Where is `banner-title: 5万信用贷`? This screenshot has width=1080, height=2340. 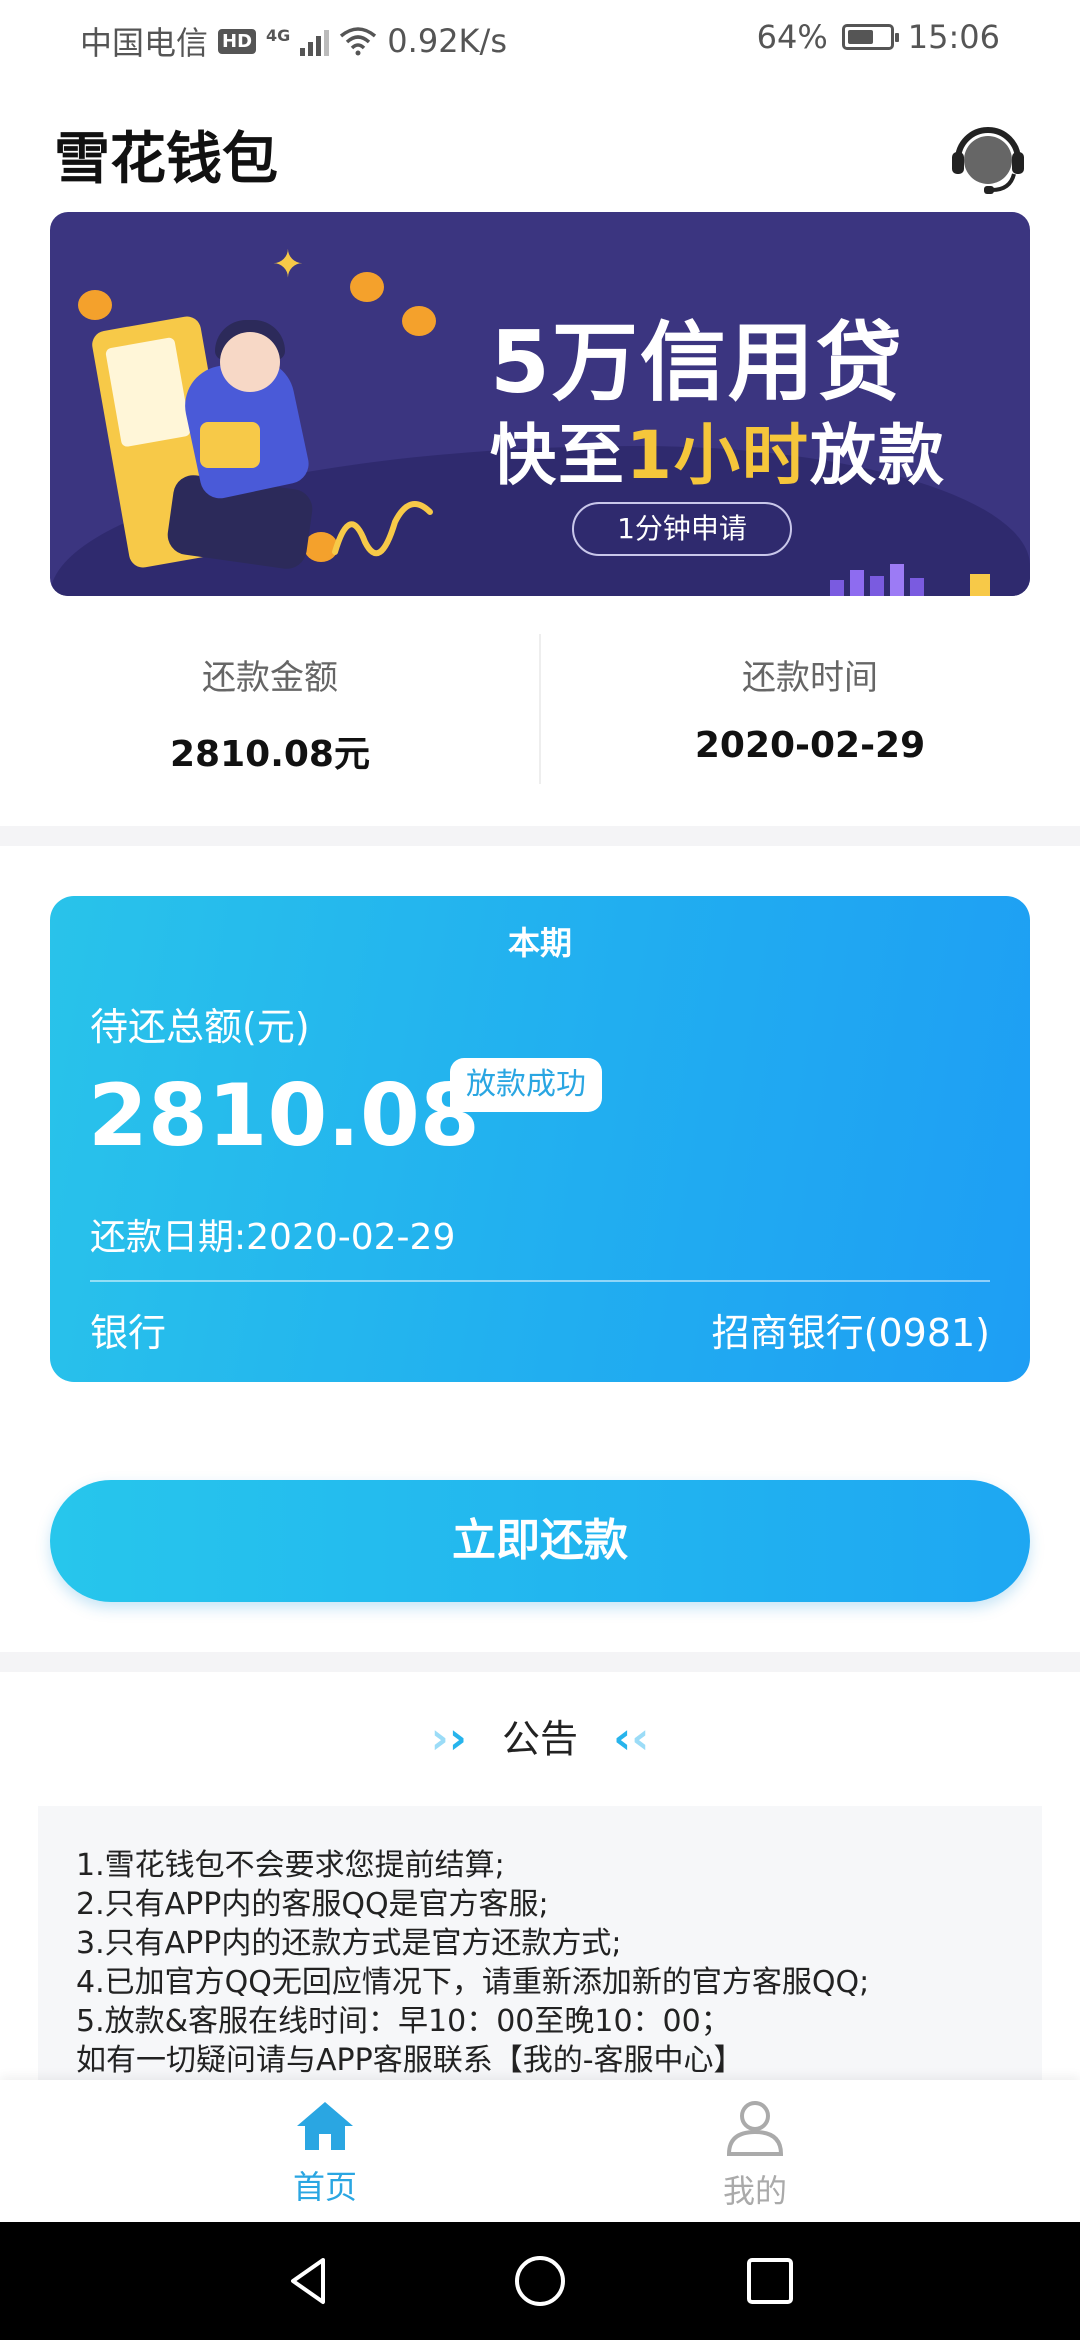 banner-title: 5万信用贷 is located at coordinates (697, 363).